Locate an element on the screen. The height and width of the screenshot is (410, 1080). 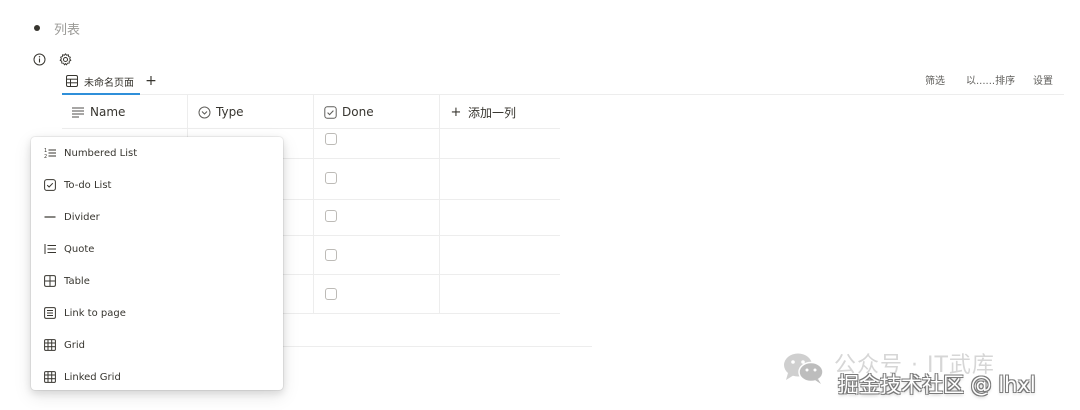
add-view-button: + is located at coordinates (151, 81).